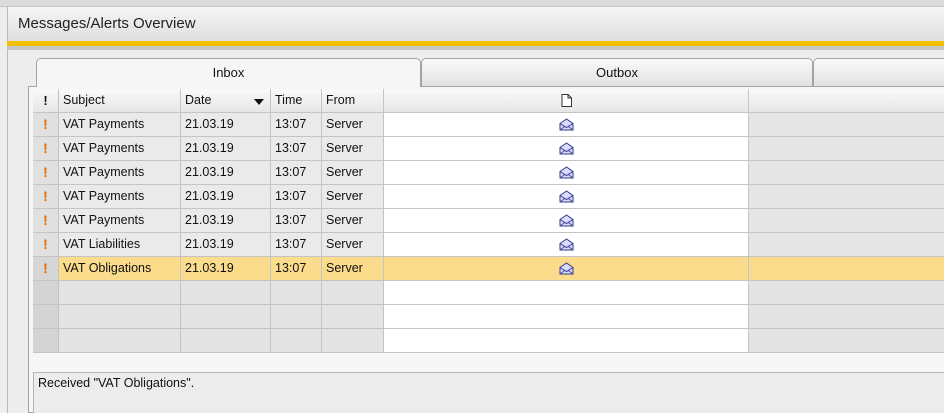  I want to click on column-header-subject: Subject, so click(120, 101).